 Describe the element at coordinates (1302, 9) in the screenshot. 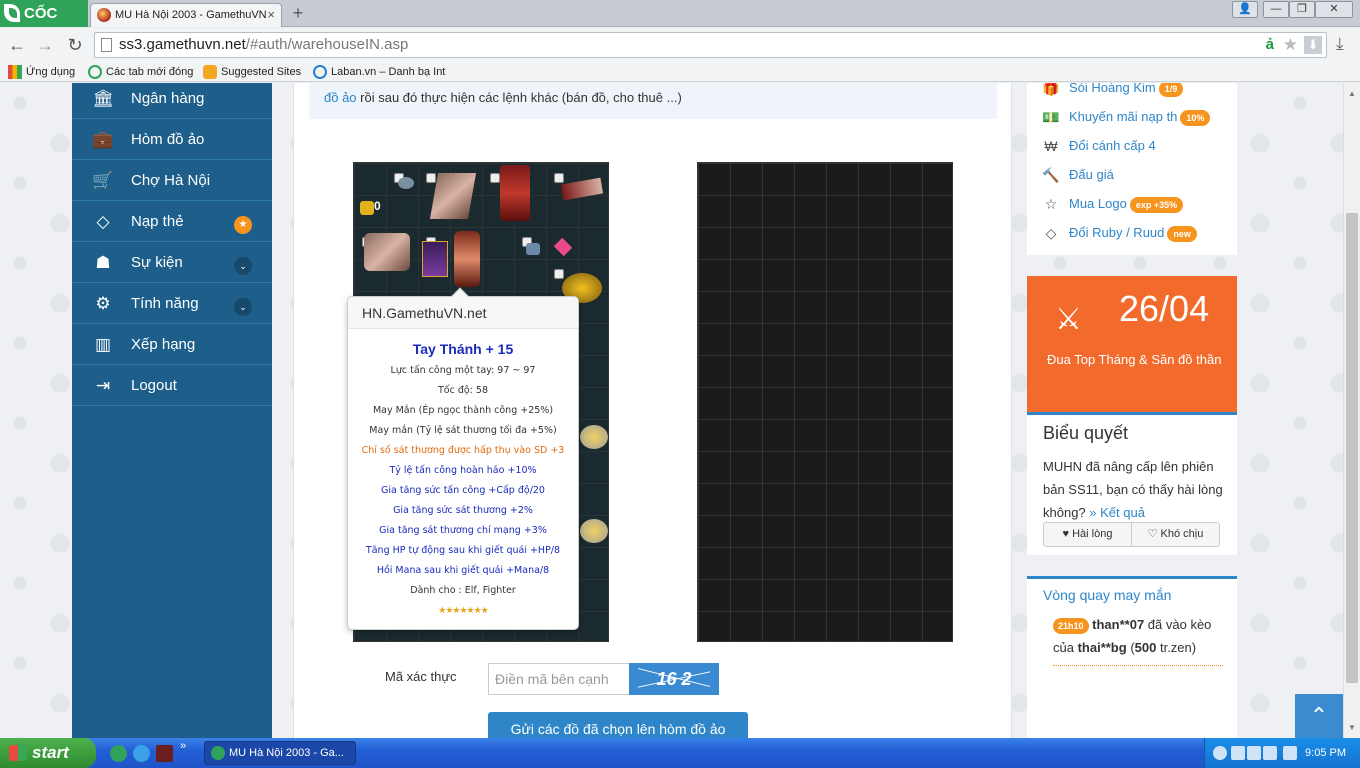

I see `maximize-button: ❐` at that location.